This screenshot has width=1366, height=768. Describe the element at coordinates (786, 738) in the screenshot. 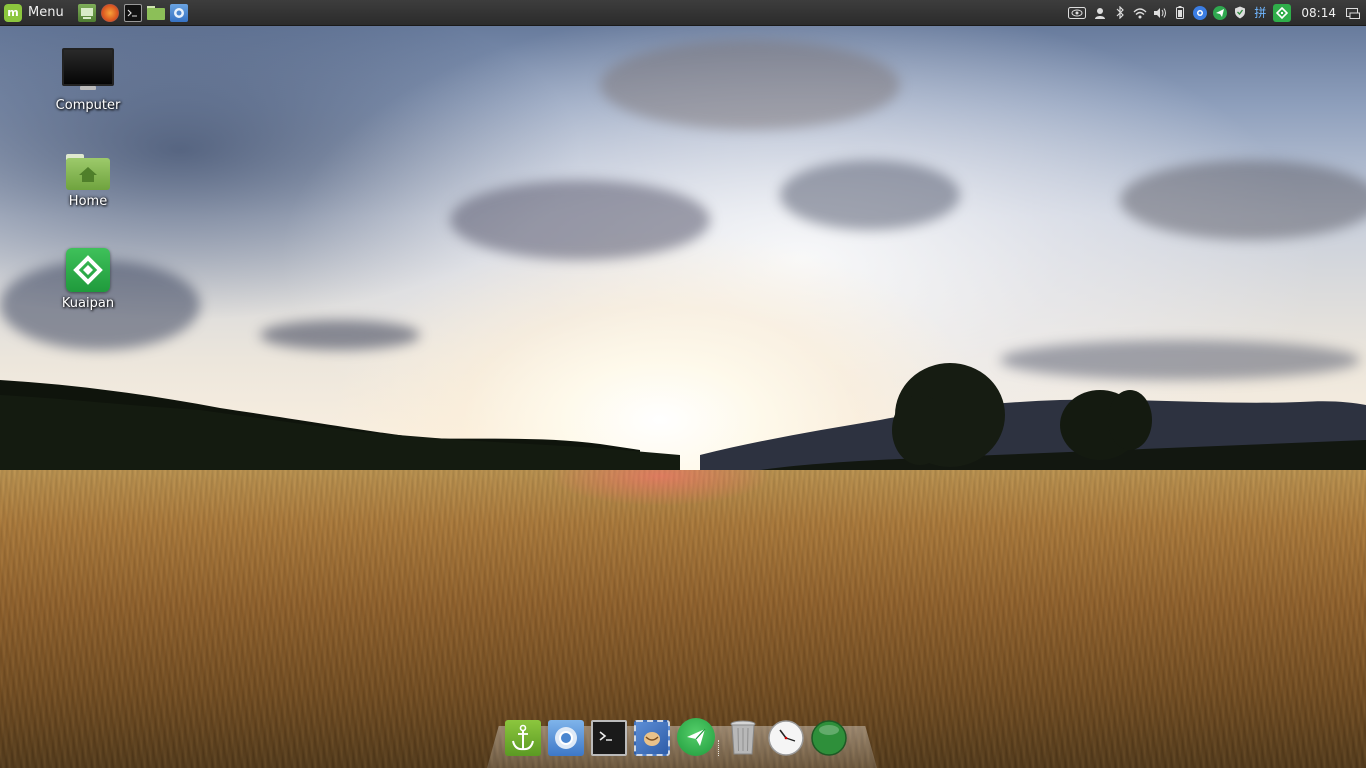

I see `clock-app-icon` at that location.